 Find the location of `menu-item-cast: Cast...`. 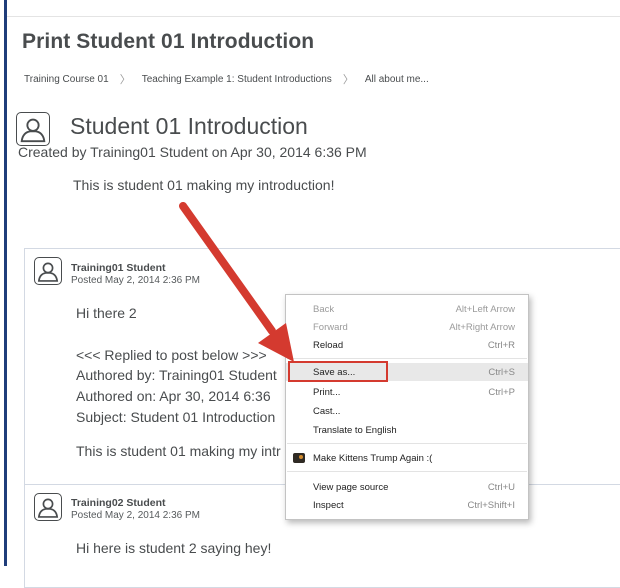

menu-item-cast: Cast... is located at coordinates (407, 411).